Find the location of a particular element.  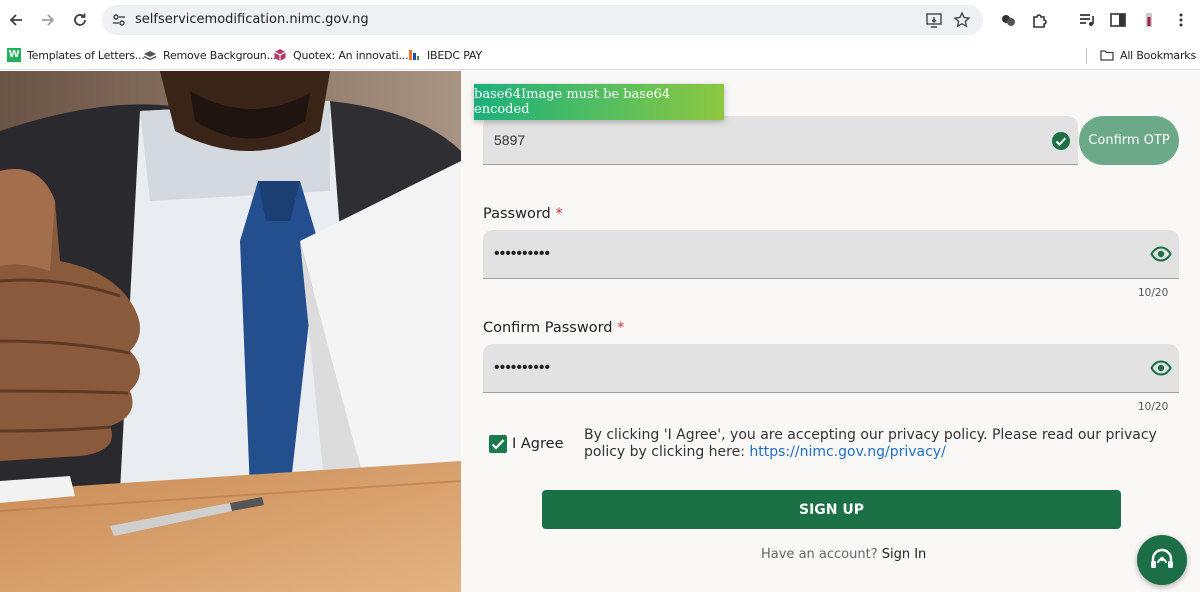

have-account-row: Have an account? Sign In is located at coordinates (843, 554).